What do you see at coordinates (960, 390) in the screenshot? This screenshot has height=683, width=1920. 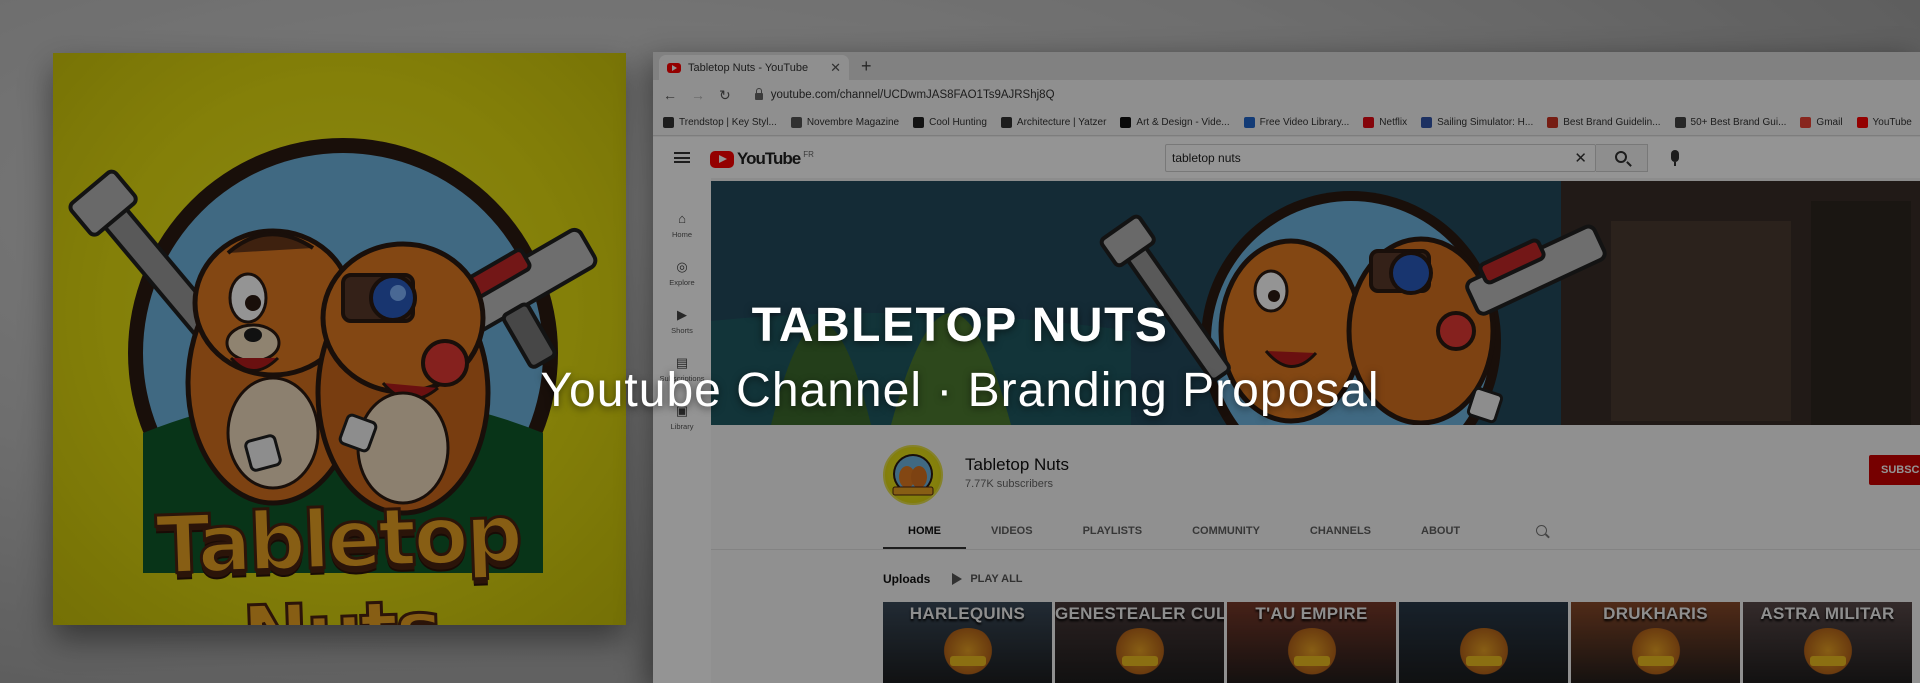 I see `page-subtitle: Youtube Channel · Branding Proposal` at bounding box center [960, 390].